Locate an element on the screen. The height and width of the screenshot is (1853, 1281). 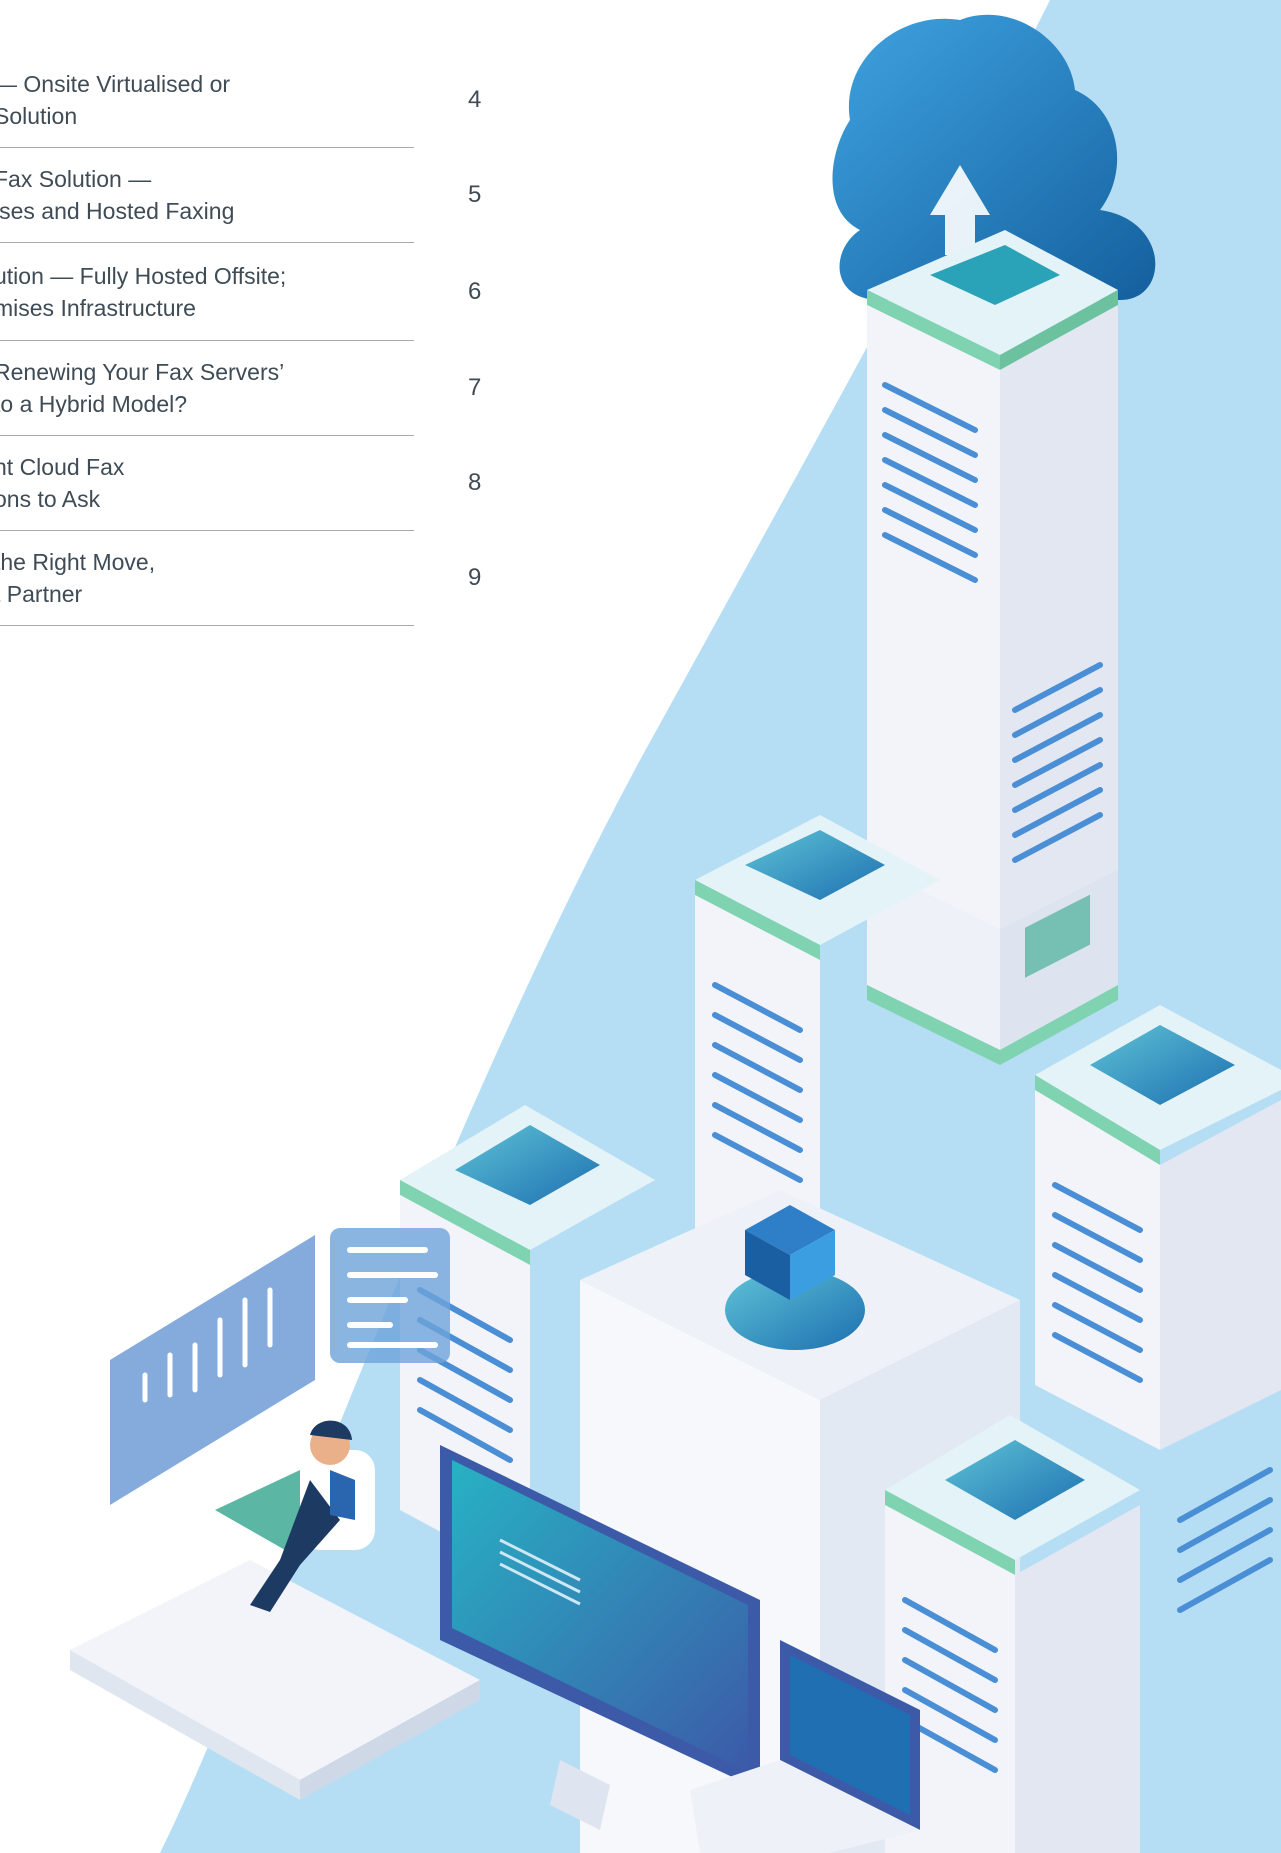
floating-text-panel is located at coordinates (390, 1295).